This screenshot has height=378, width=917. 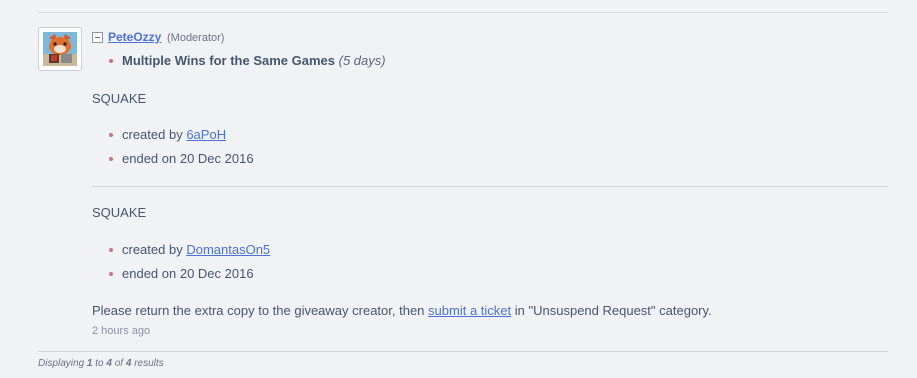 I want to click on footer-total: 4, so click(x=128, y=363).